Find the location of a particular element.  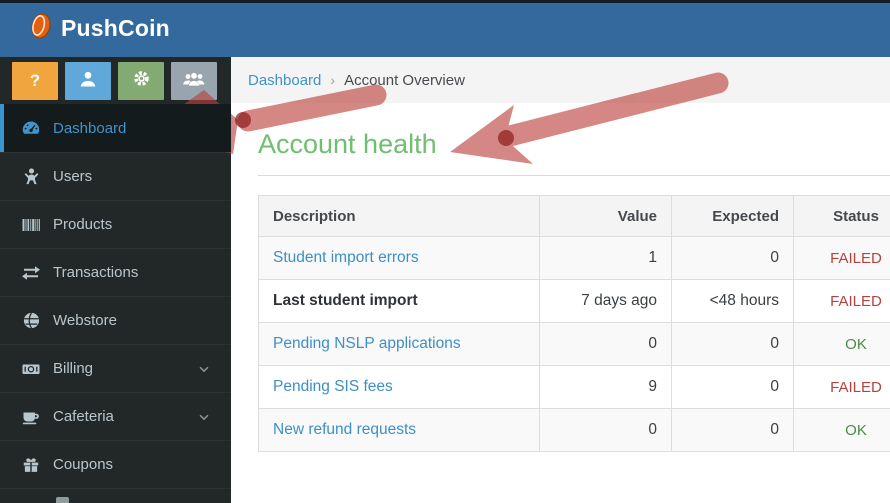

child-icon is located at coordinates (31, 176).